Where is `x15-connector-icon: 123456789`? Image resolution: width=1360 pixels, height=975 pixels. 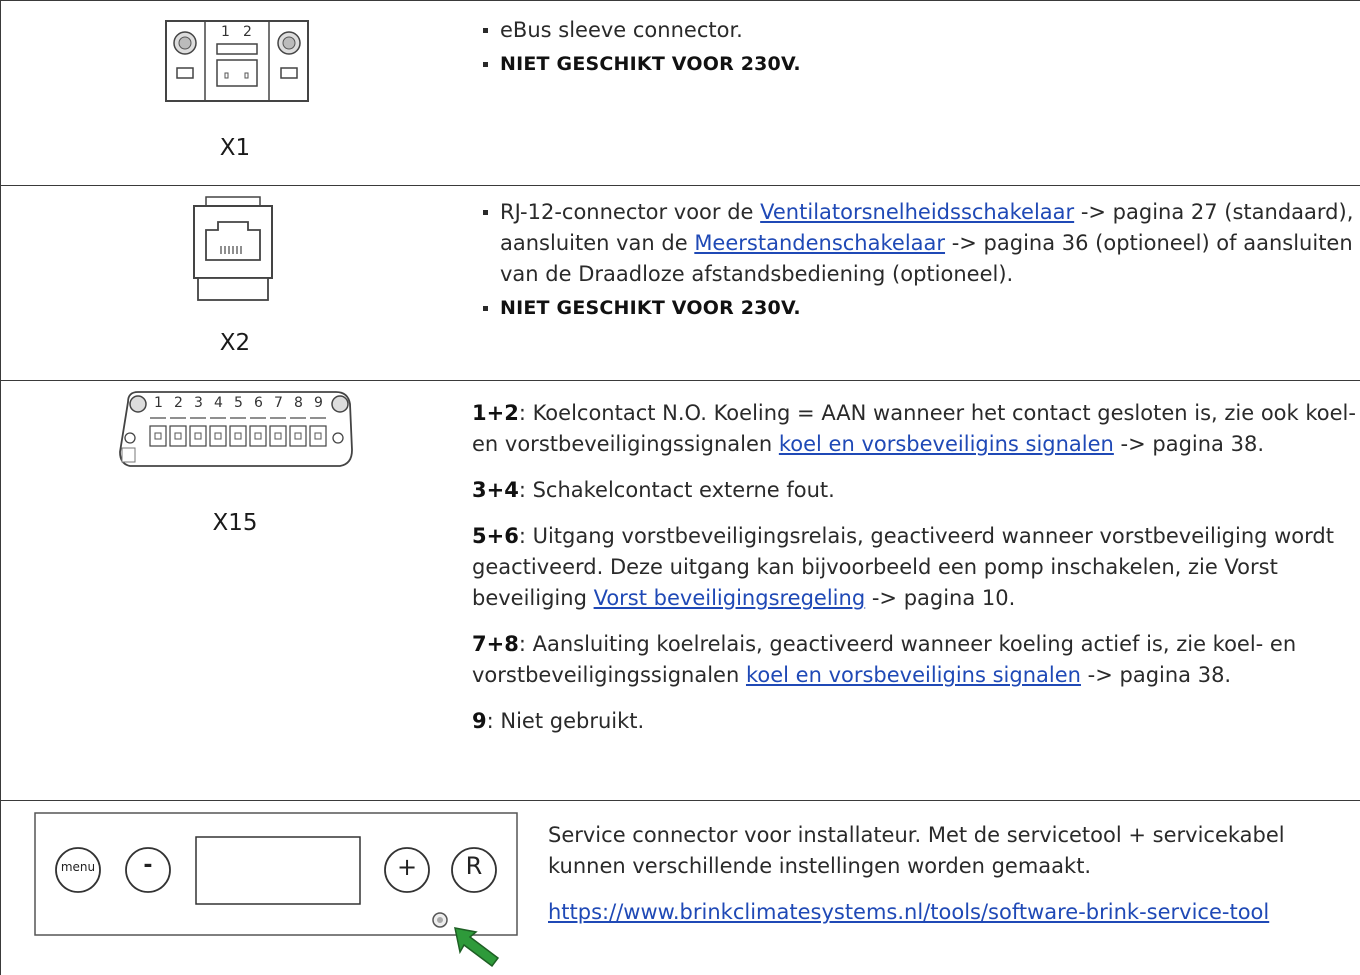
x15-connector-icon: 123456789 is located at coordinates (236, 429).